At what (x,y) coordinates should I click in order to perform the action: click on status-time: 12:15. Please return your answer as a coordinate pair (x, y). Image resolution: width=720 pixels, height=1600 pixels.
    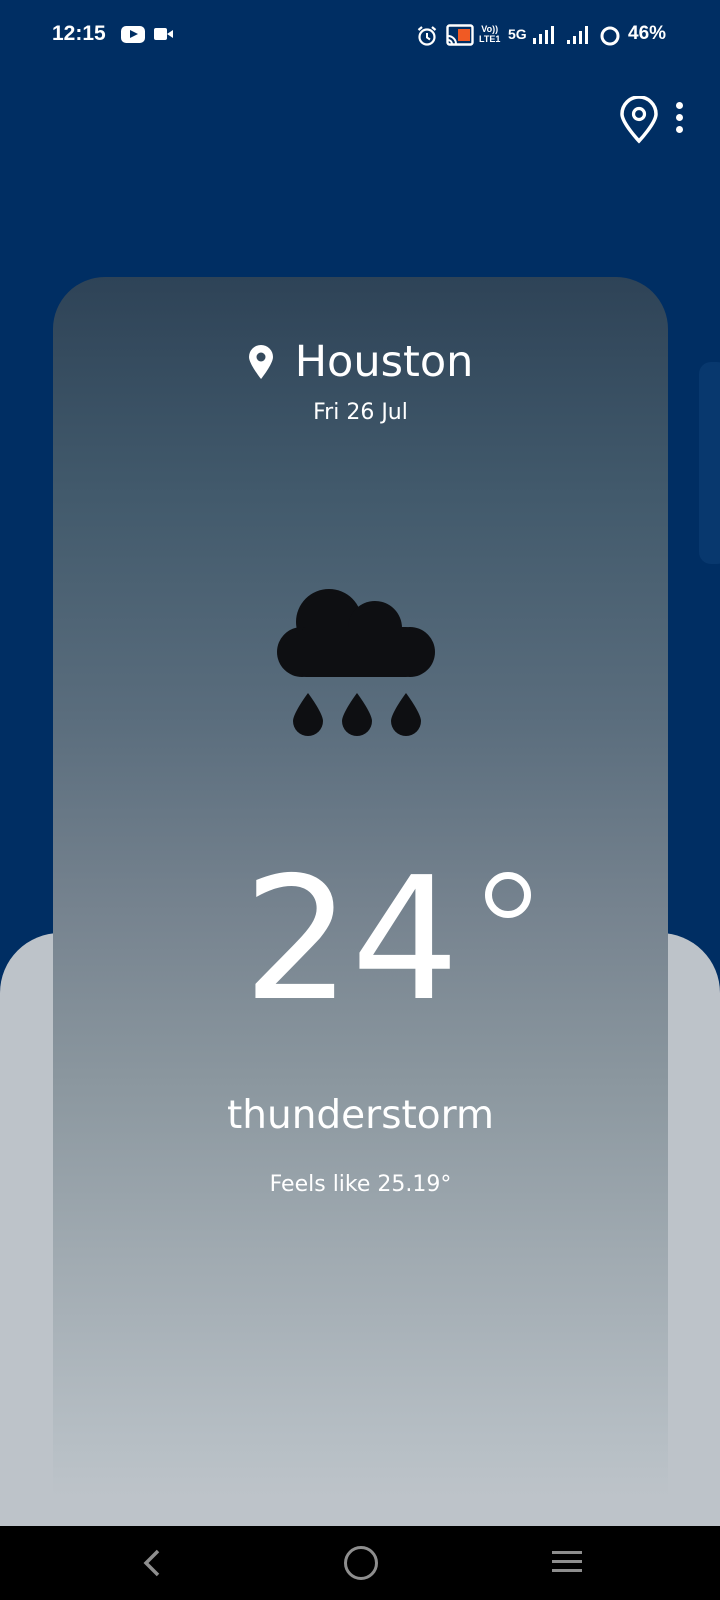
    Looking at the image, I should click on (79, 33).